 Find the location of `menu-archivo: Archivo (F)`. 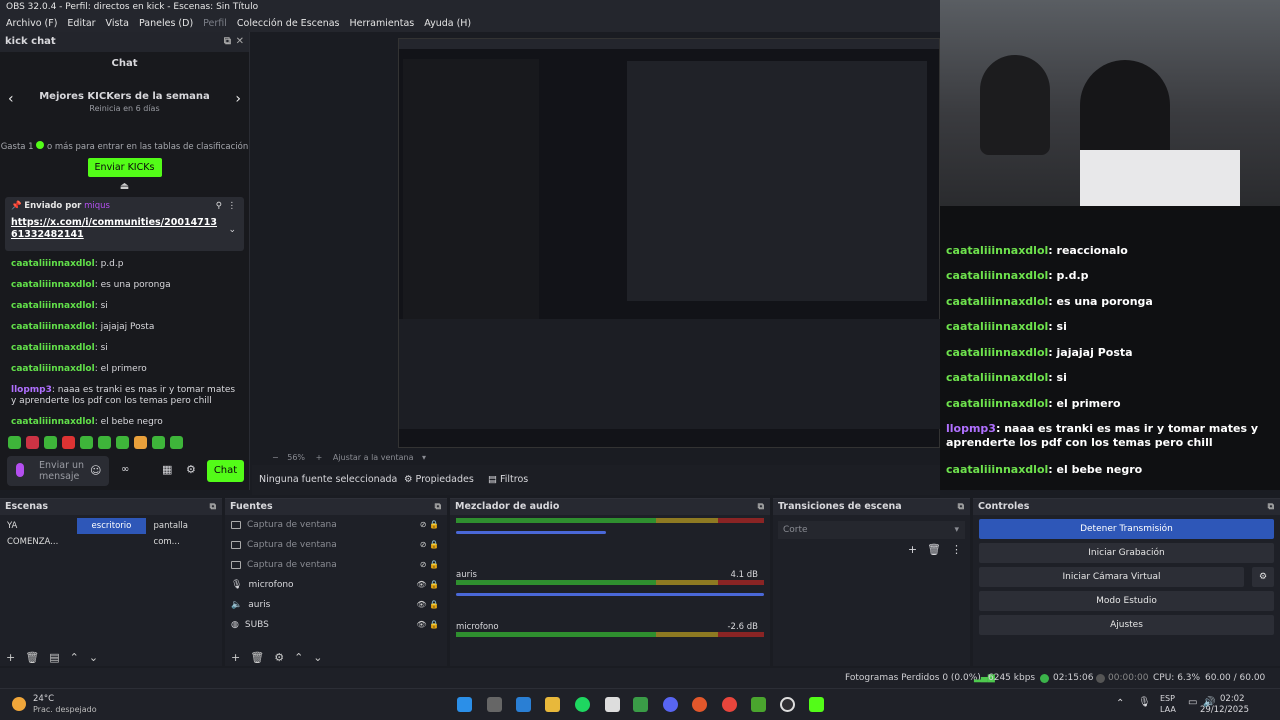

menu-archivo: Archivo (F) is located at coordinates (31, 23).